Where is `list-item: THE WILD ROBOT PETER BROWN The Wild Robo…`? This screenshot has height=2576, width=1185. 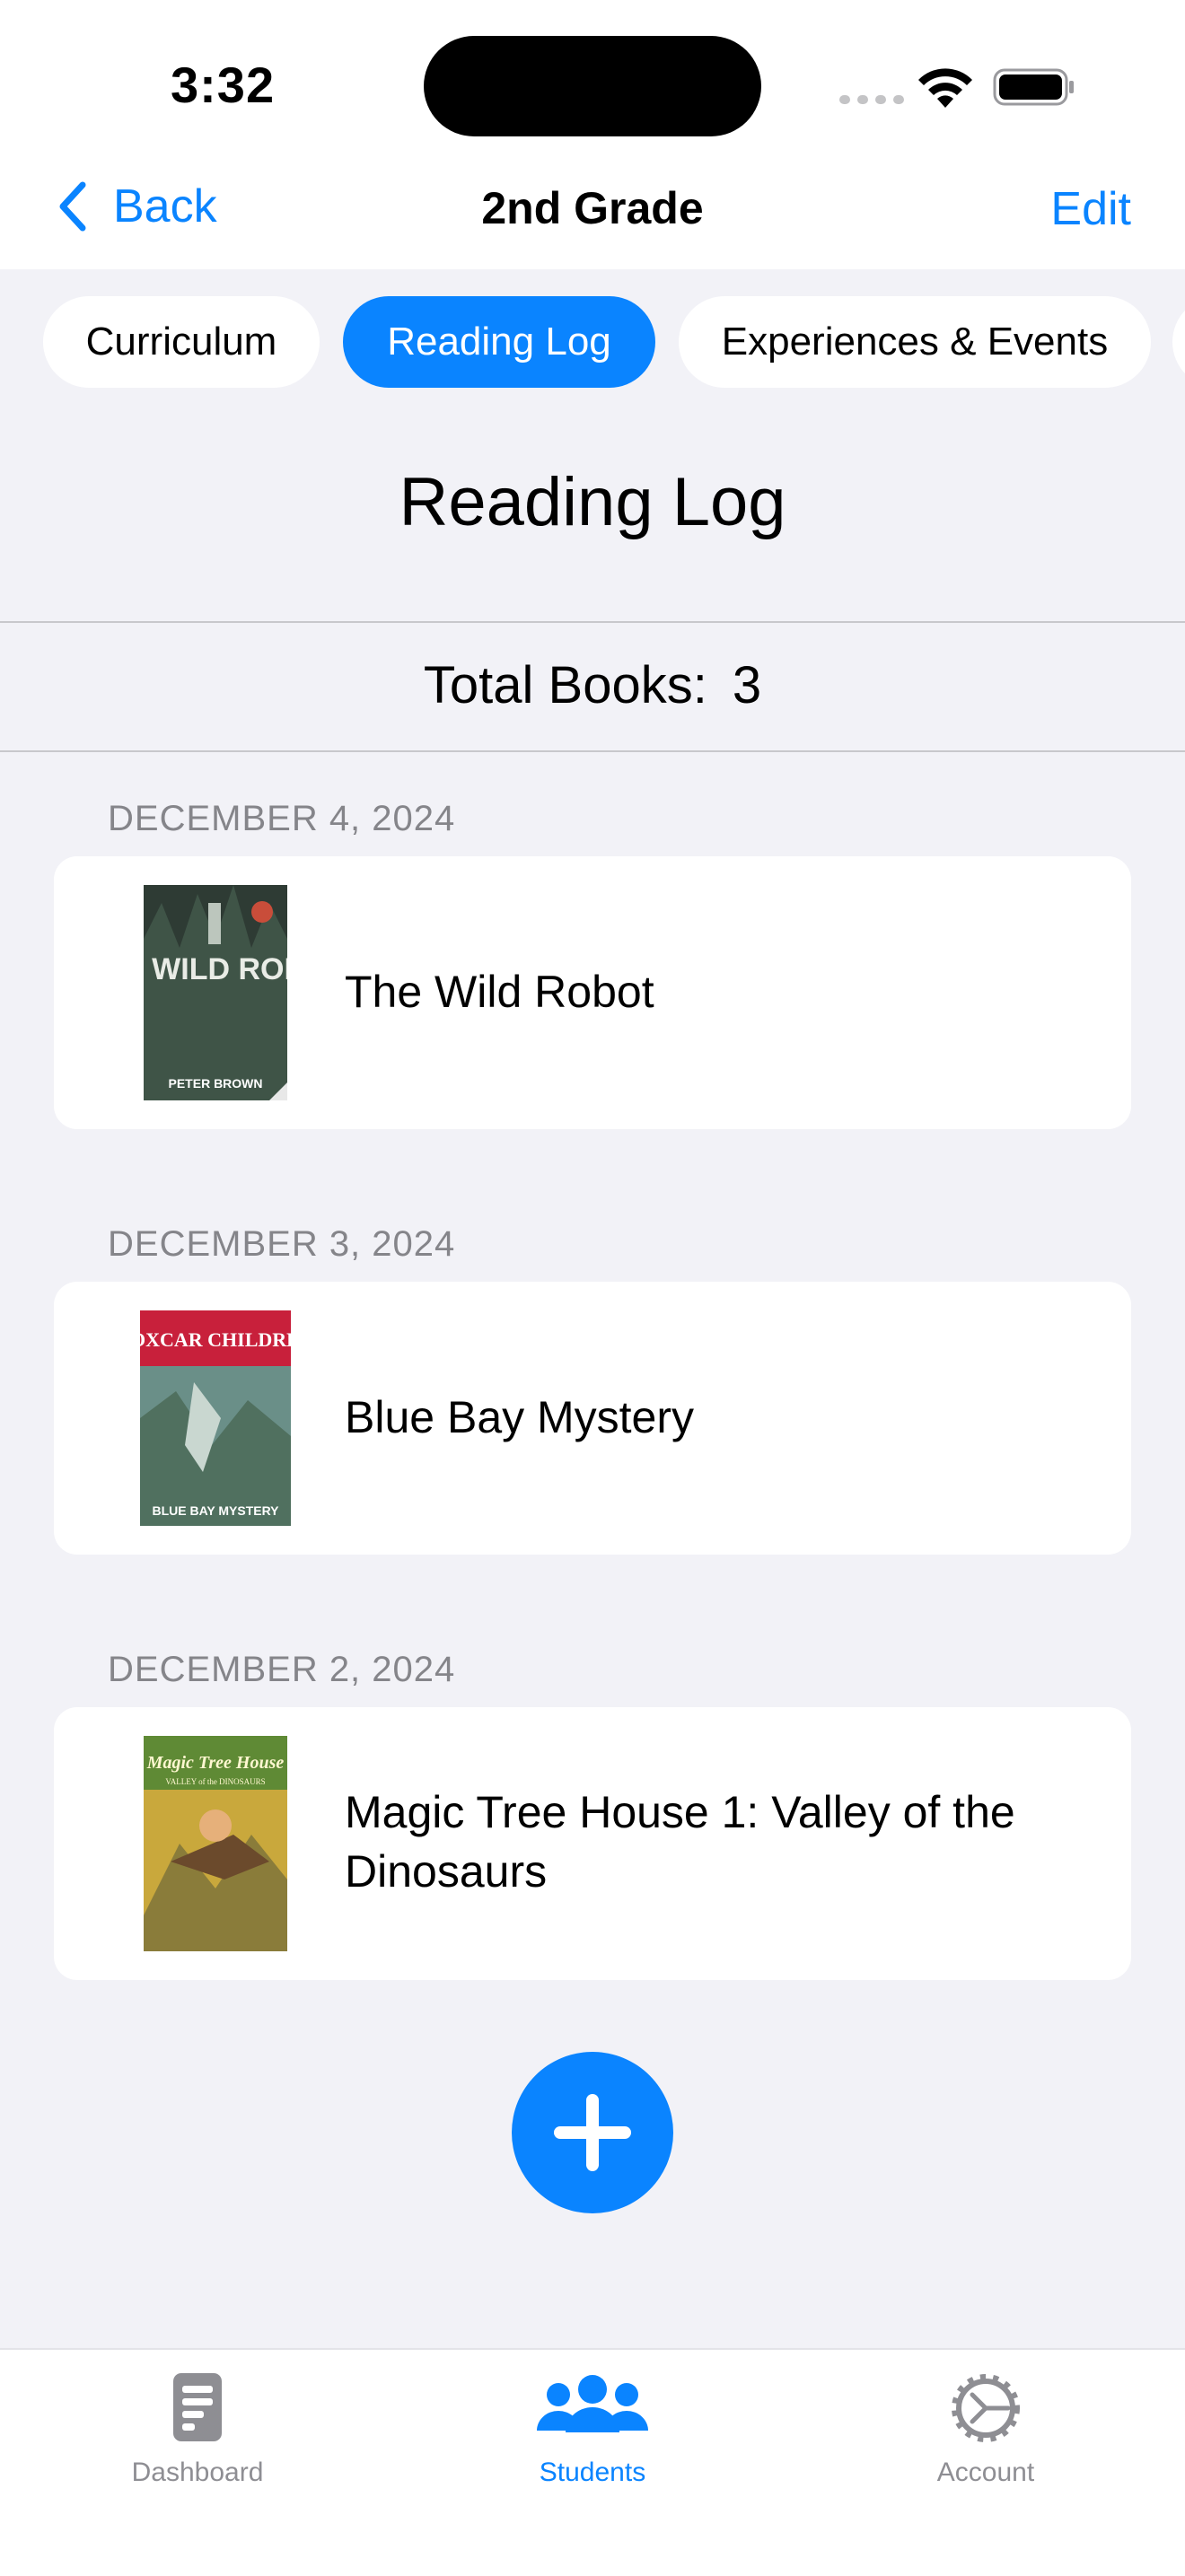
list-item: THE WILD ROBOT PETER BROWN The Wild Robo… is located at coordinates (592, 992).